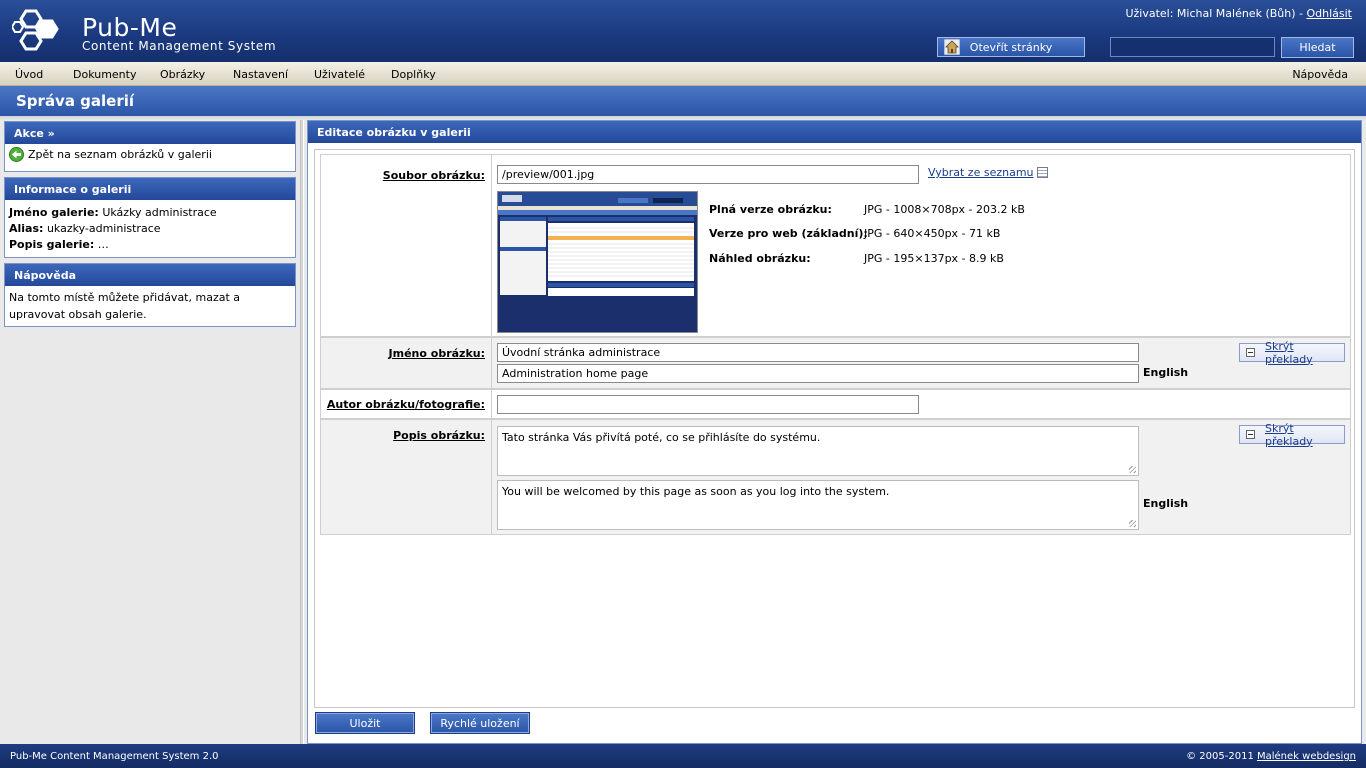 The image size is (1366, 768). Describe the element at coordinates (182, 74) in the screenshot. I see `menu-item-images: Obrázky` at that location.